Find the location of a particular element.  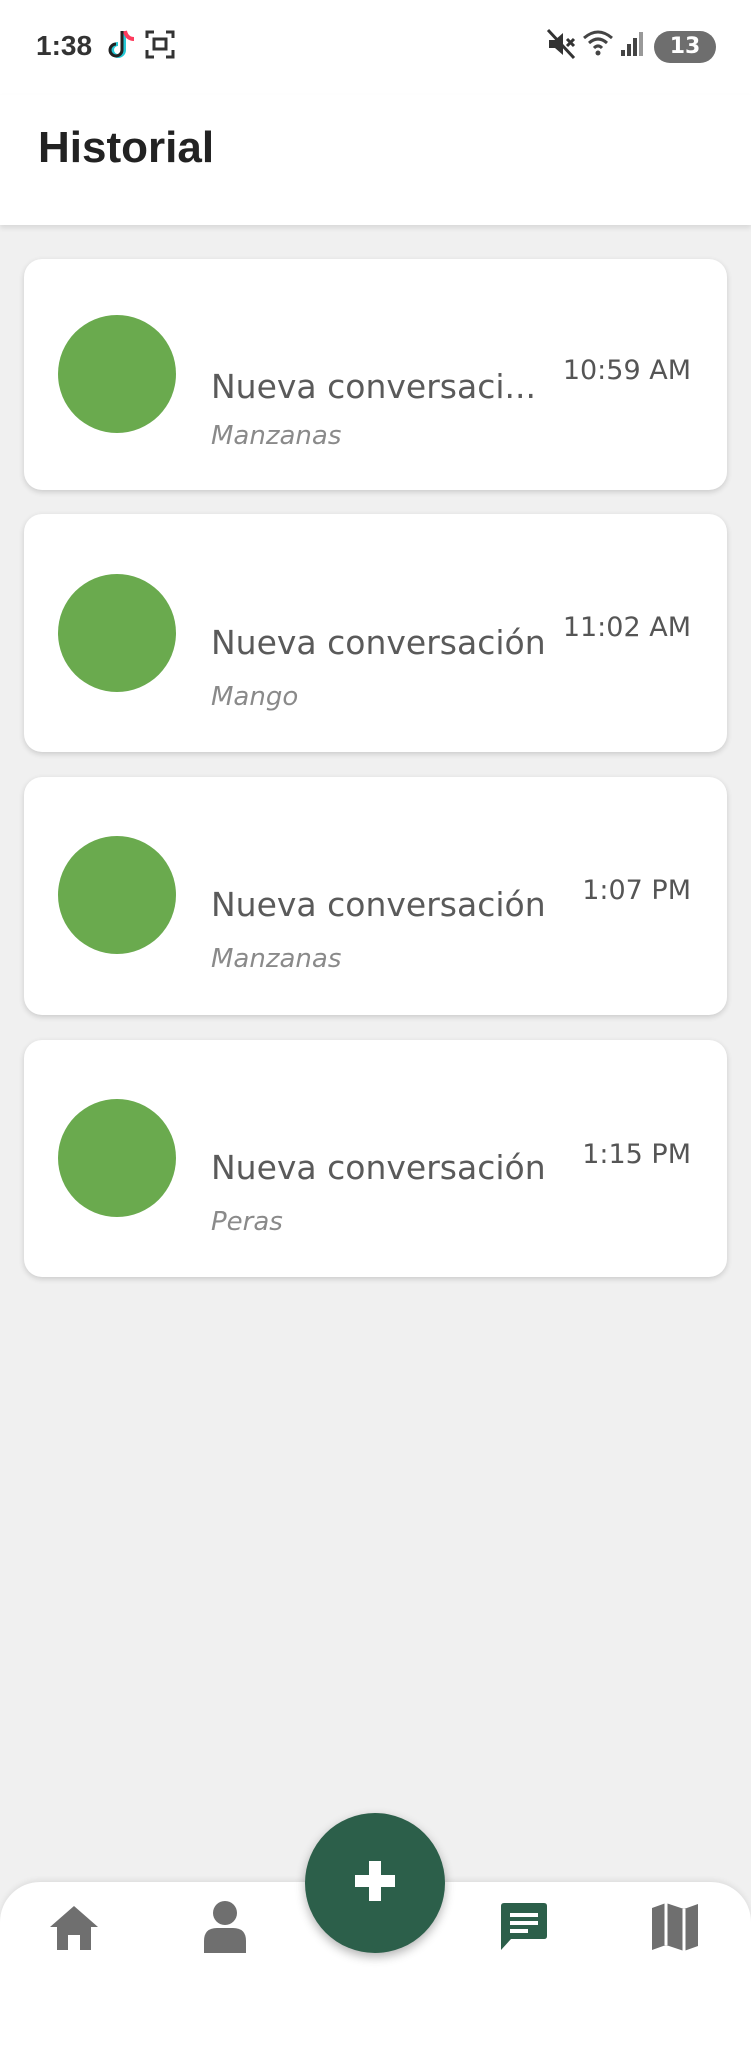

status-time: 1:38 is located at coordinates (64, 45).